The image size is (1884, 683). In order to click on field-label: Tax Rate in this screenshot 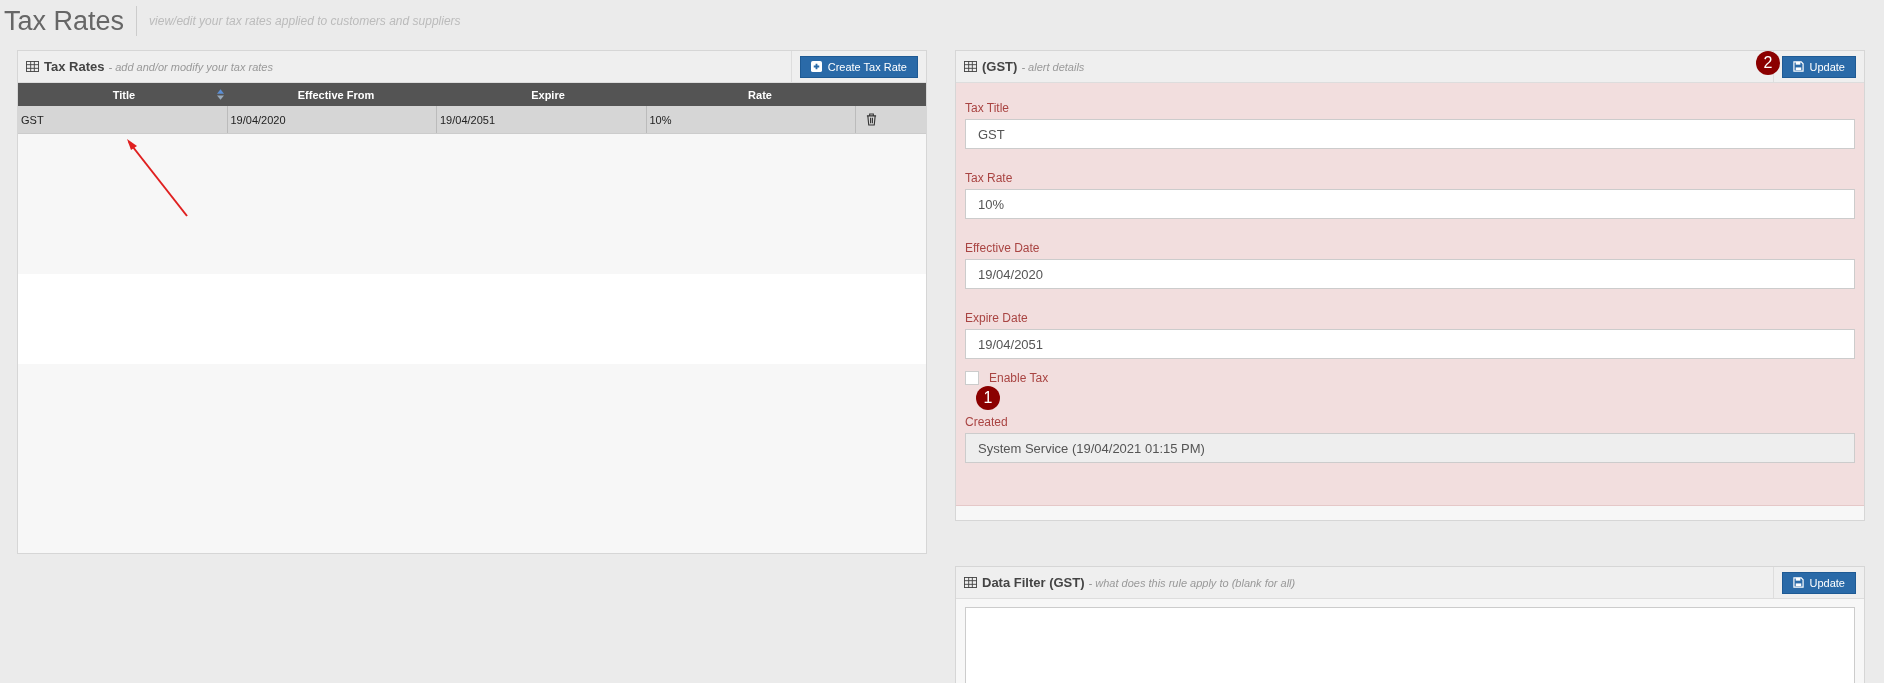, I will do `click(989, 178)`.